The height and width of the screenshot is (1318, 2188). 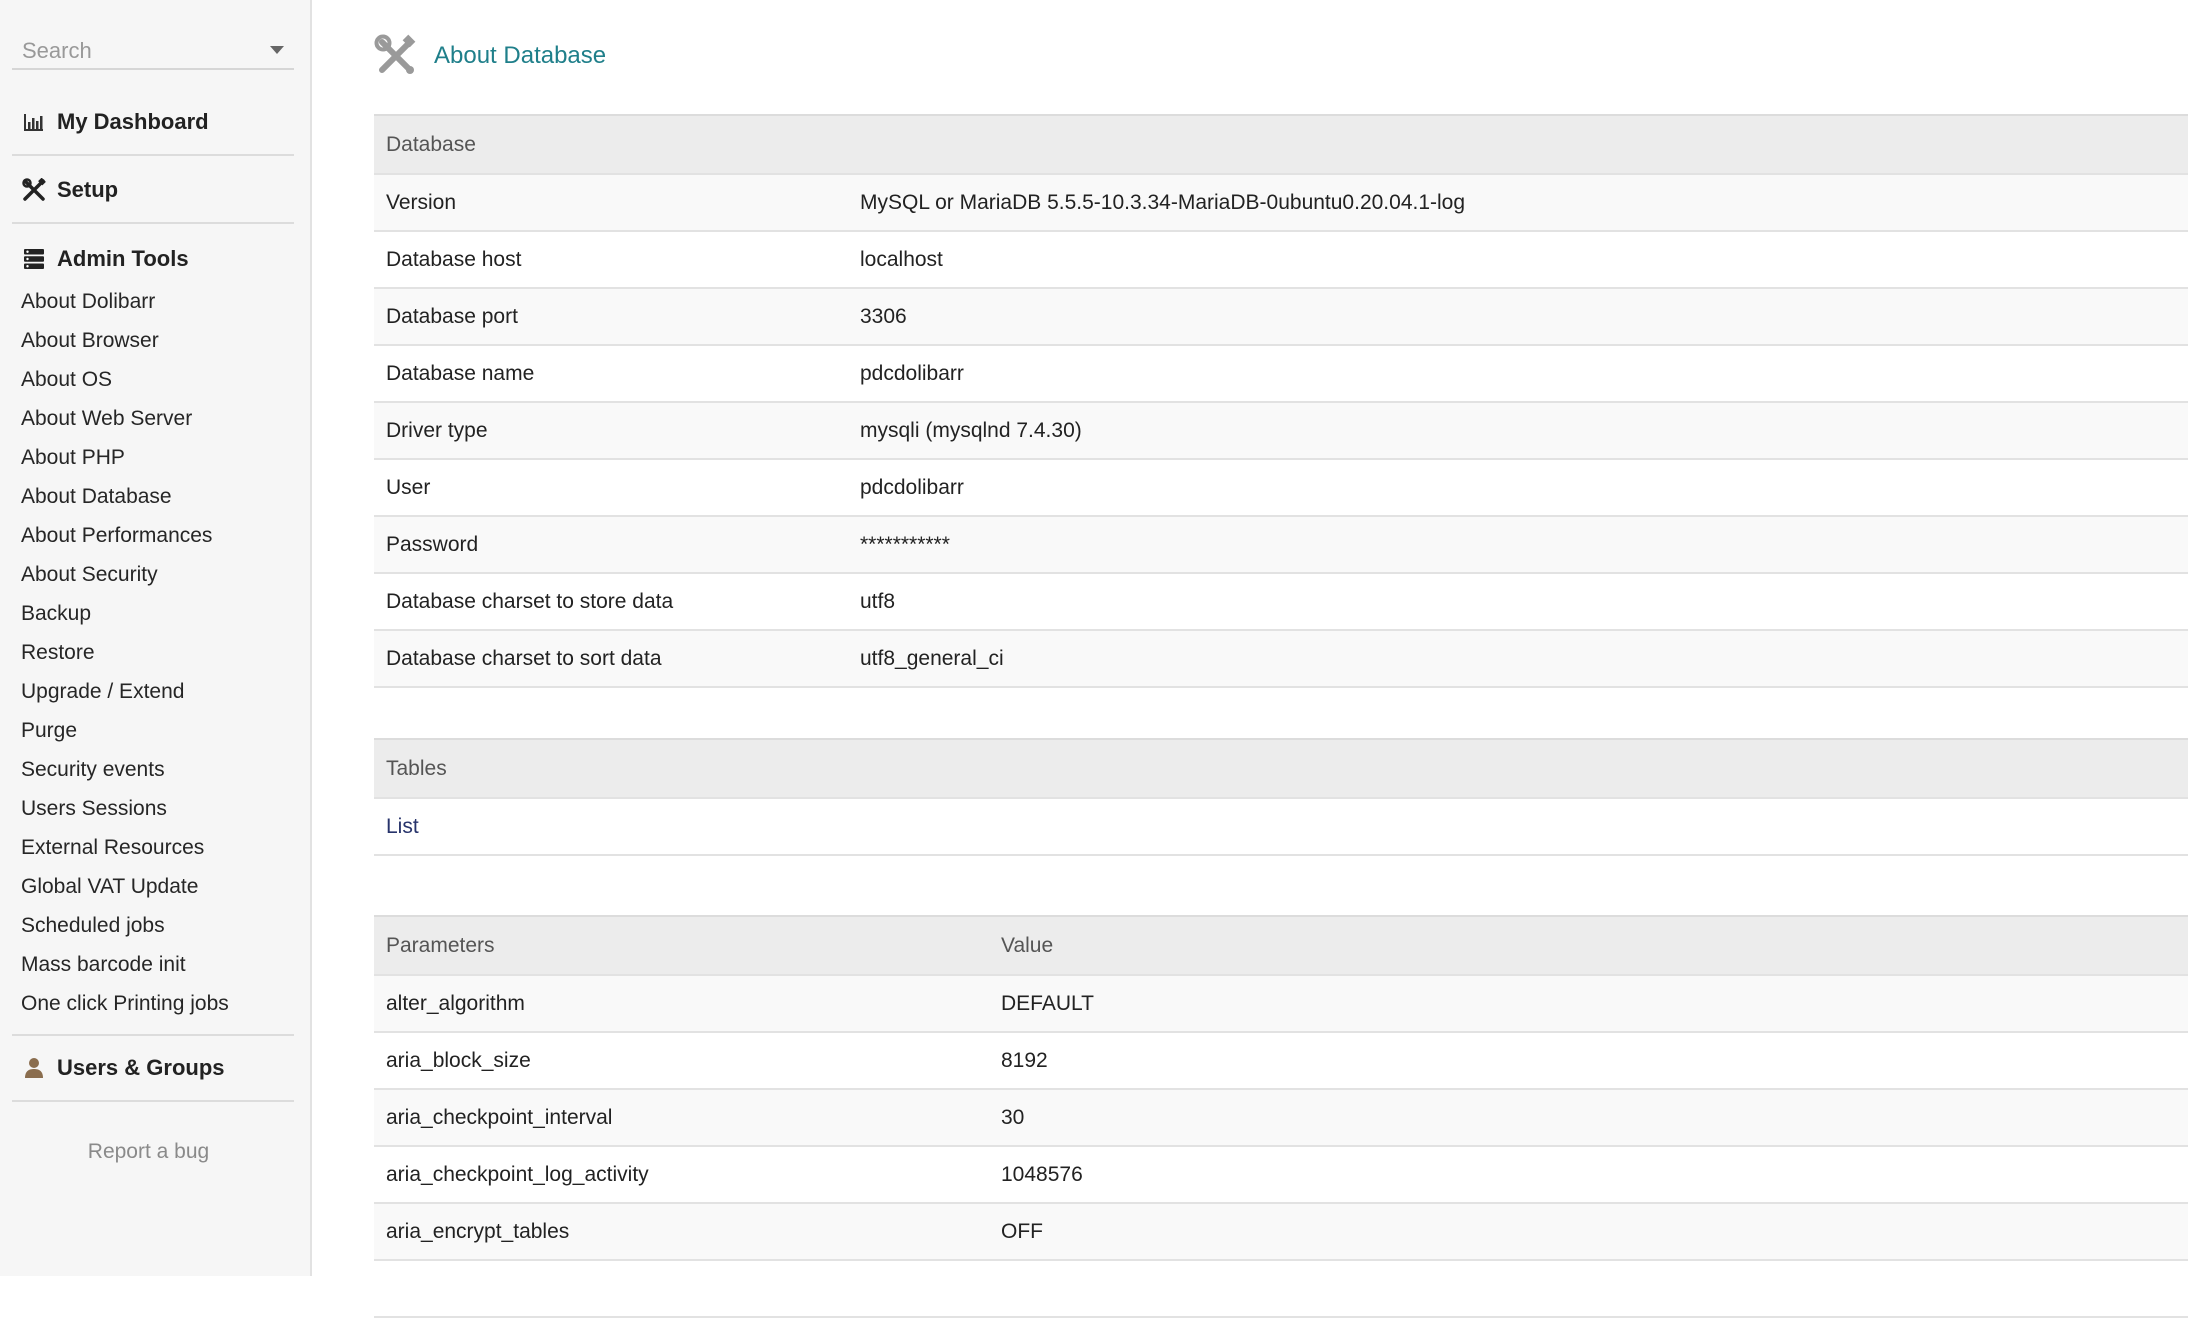 I want to click on row-label: Version, so click(x=611, y=203).